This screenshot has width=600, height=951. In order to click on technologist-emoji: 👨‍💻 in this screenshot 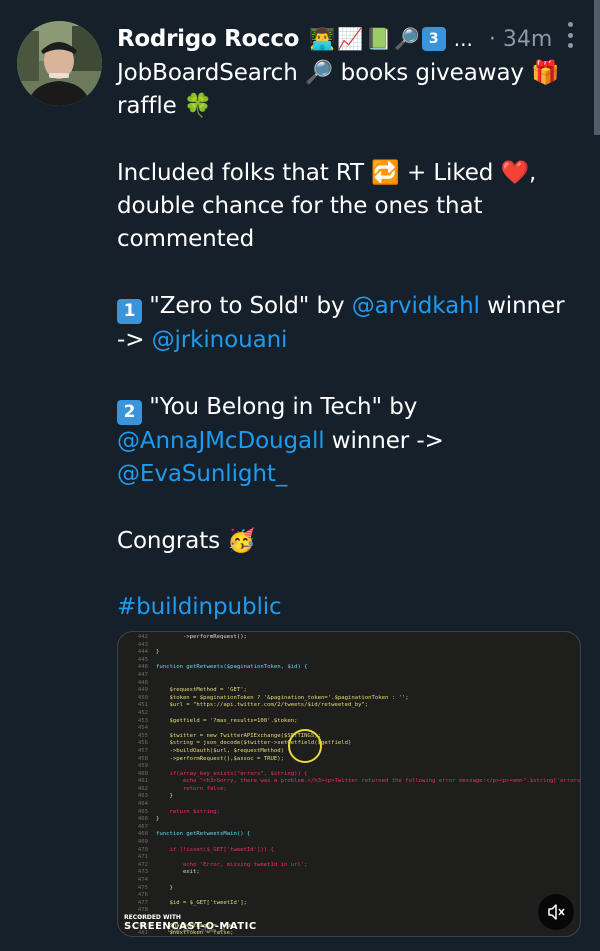, I will do `click(322, 38)`.